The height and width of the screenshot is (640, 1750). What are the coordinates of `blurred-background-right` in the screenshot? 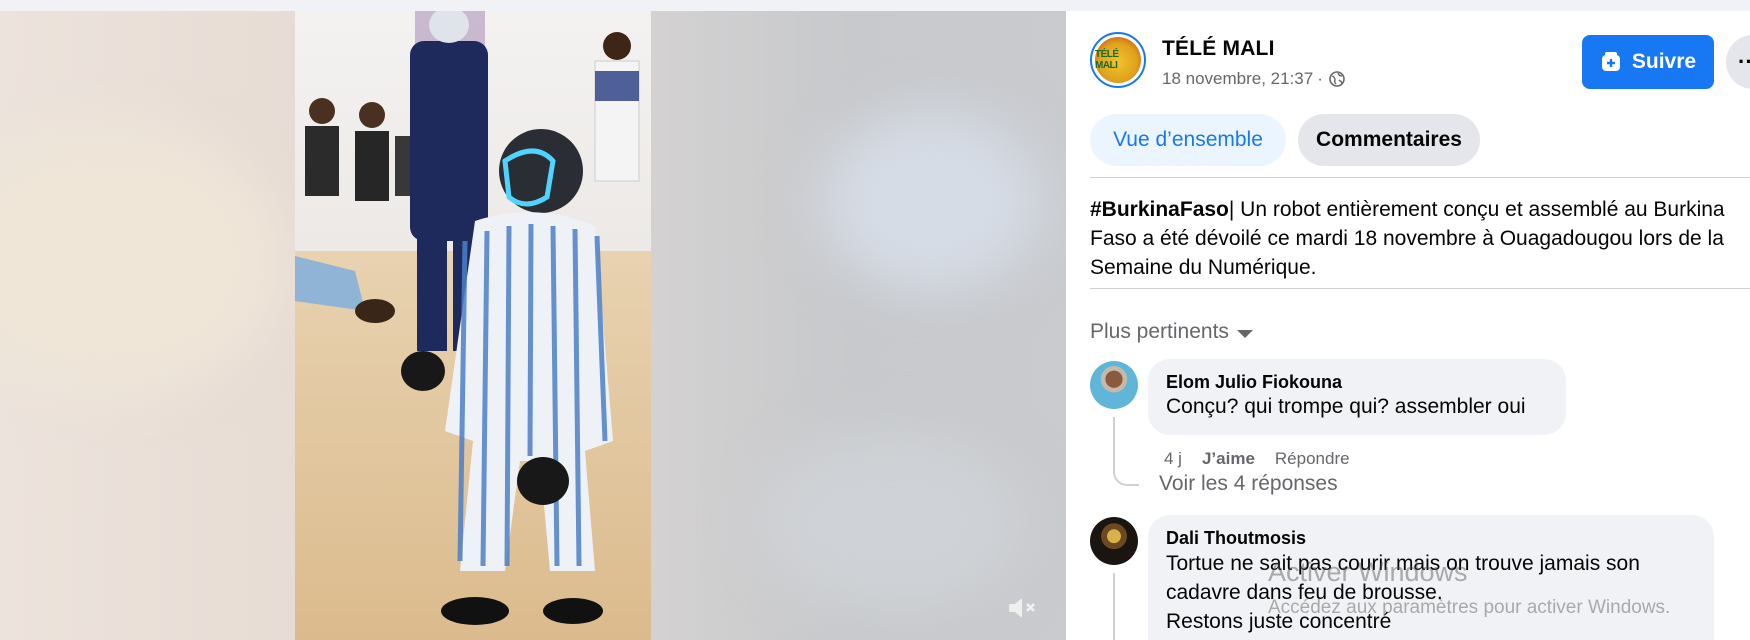 It's located at (930, 201).